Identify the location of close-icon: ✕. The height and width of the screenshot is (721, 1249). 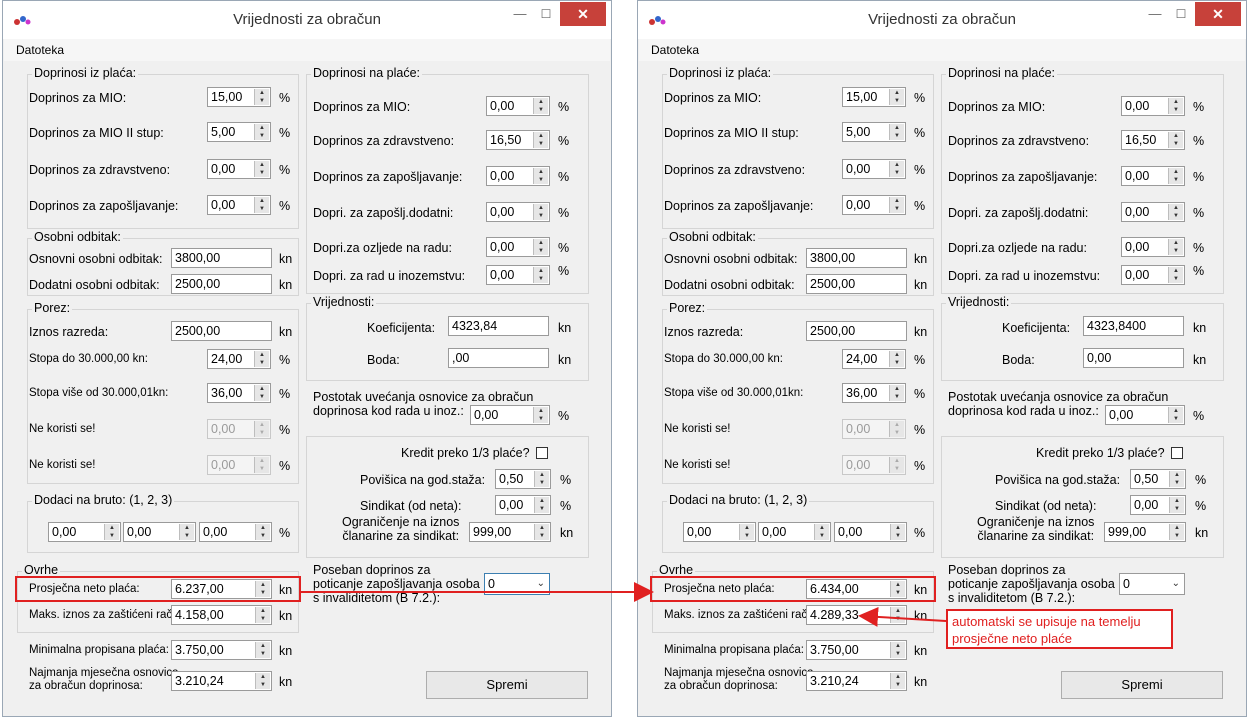
(583, 14).